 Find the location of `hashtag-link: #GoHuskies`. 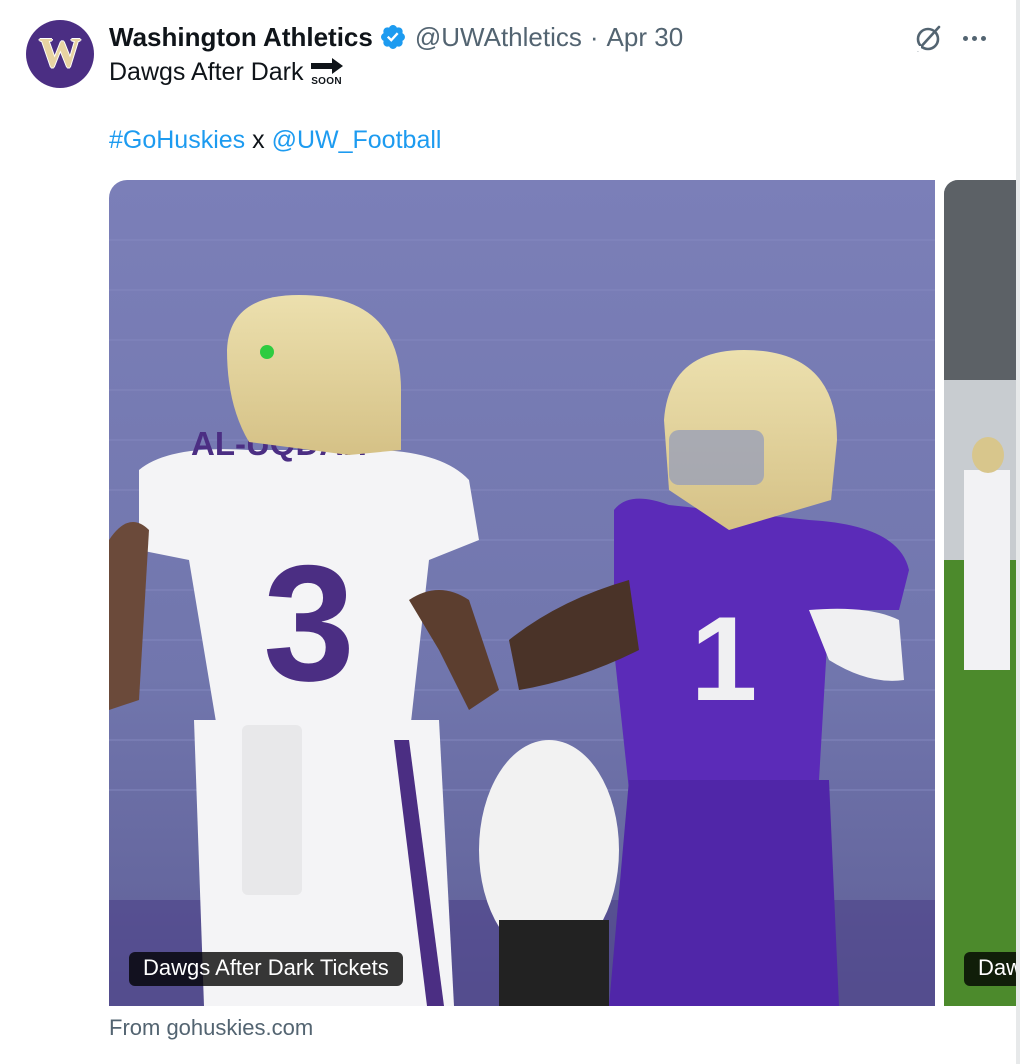

hashtag-link: #GoHuskies is located at coordinates (177, 140).